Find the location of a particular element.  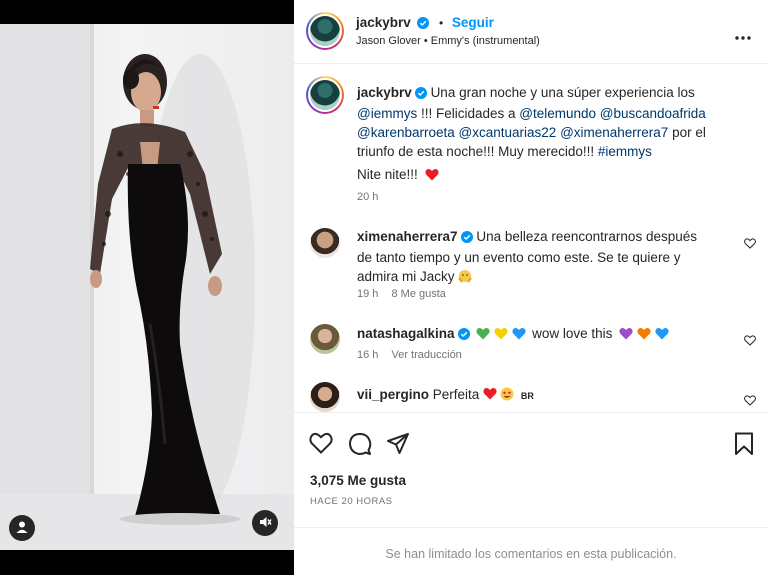

comment-time: 19 h is located at coordinates (368, 294).